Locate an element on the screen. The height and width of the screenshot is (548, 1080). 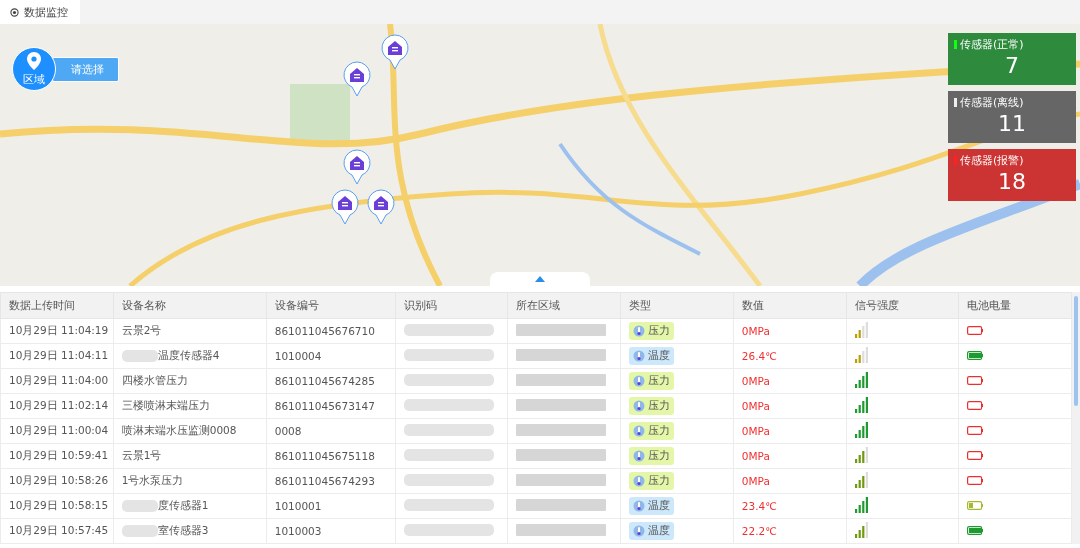
card-count: 7 is located at coordinates (1012, 66).